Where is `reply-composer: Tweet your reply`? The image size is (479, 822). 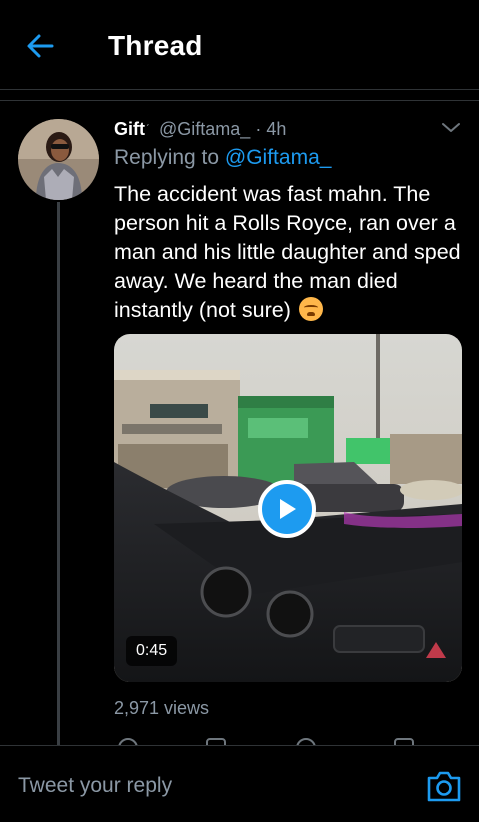 reply-composer: Tweet your reply is located at coordinates (239, 783).